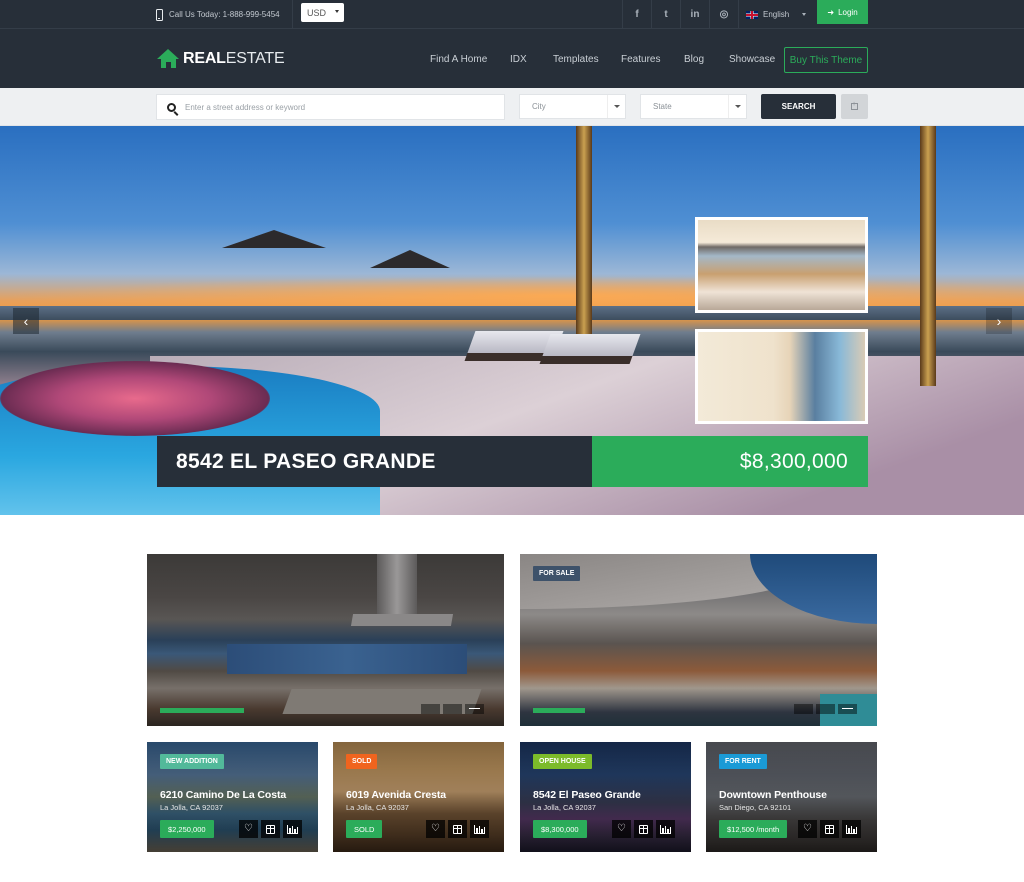 The width and height of the screenshot is (1024, 882). I want to click on search-field, so click(330, 107).